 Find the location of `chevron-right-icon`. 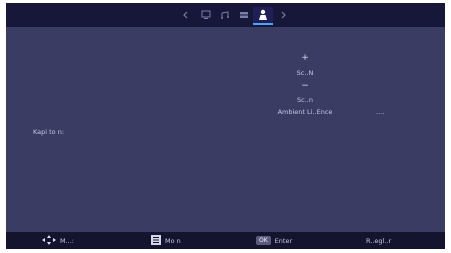

chevron-right-icon is located at coordinates (283, 15).